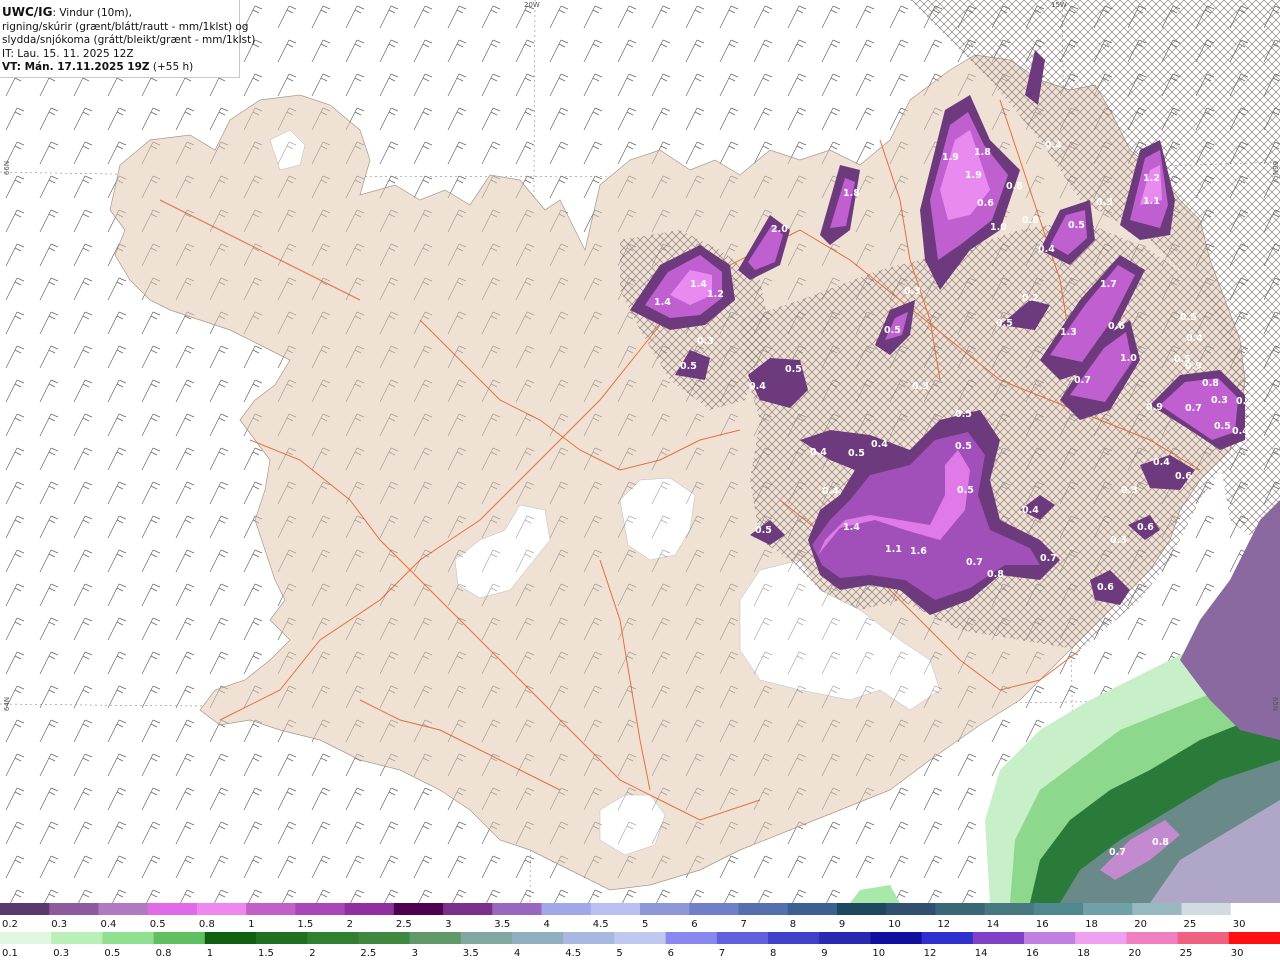 This screenshot has height=960, width=1280. What do you see at coordinates (1237, 953) in the screenshot?
I see `rain-scale-label: 30` at bounding box center [1237, 953].